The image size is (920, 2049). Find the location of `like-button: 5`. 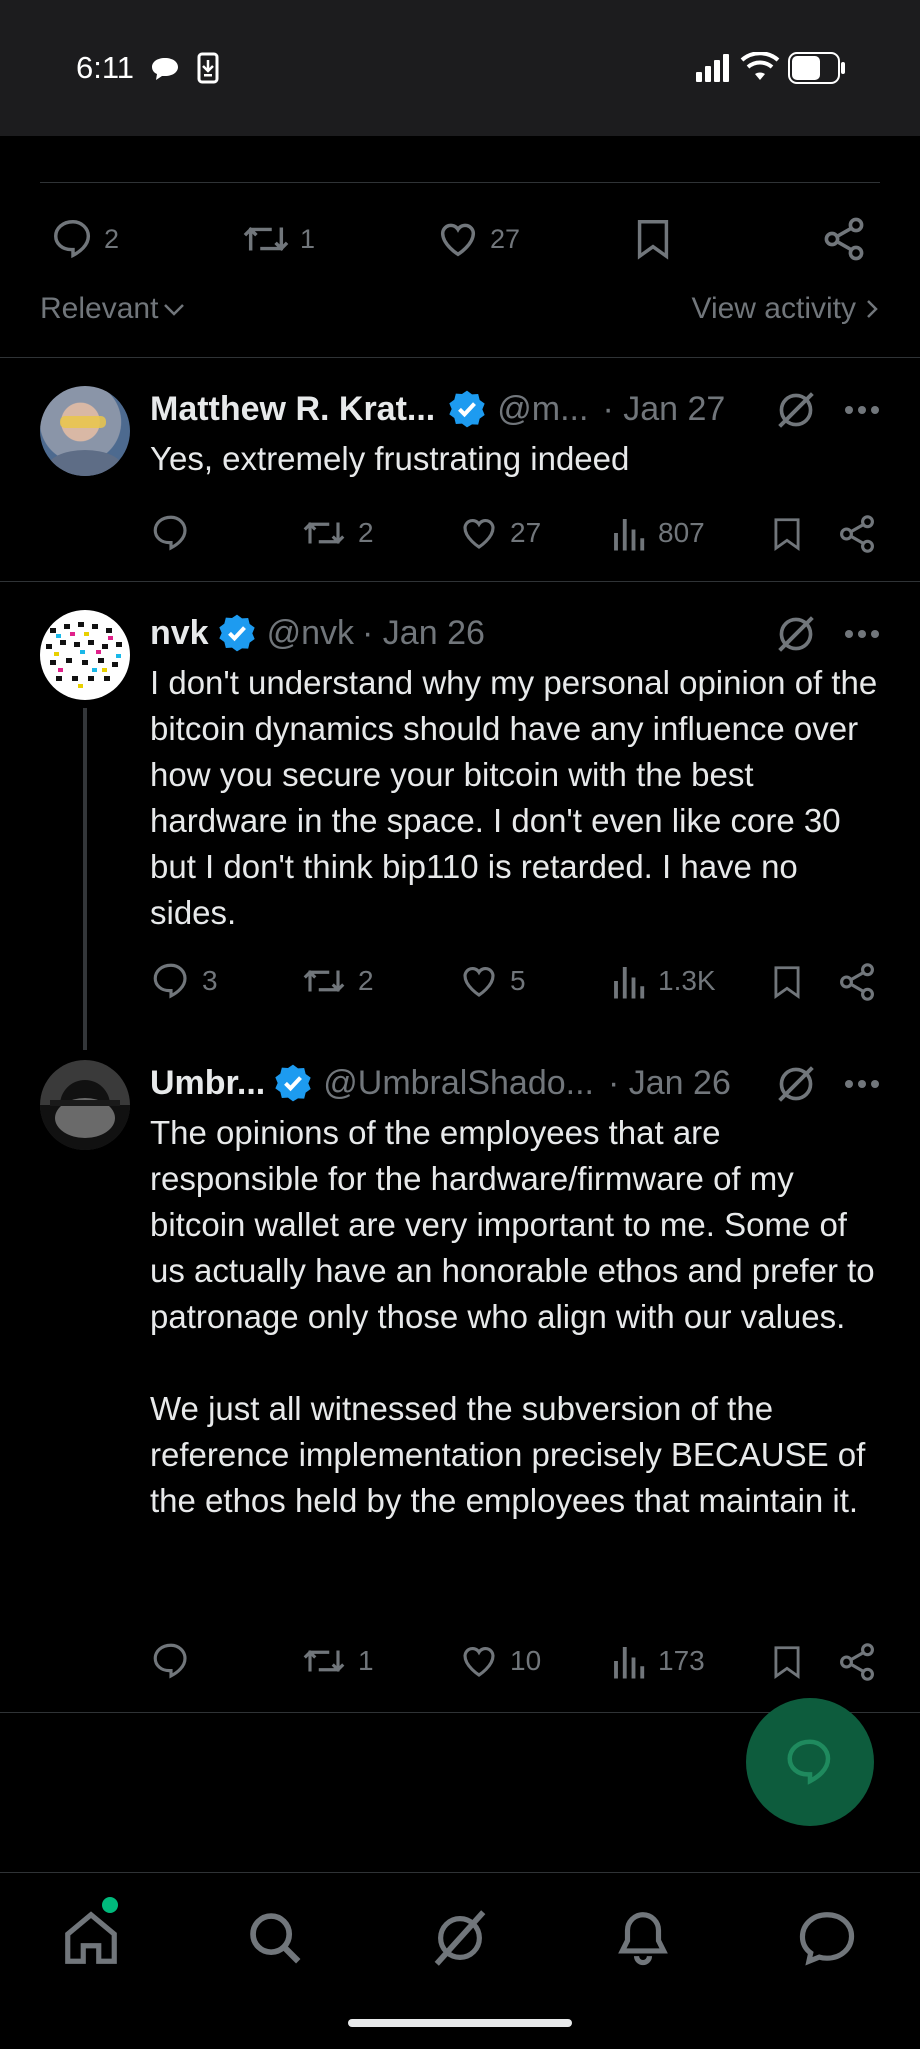

like-button: 5 is located at coordinates (492, 981).